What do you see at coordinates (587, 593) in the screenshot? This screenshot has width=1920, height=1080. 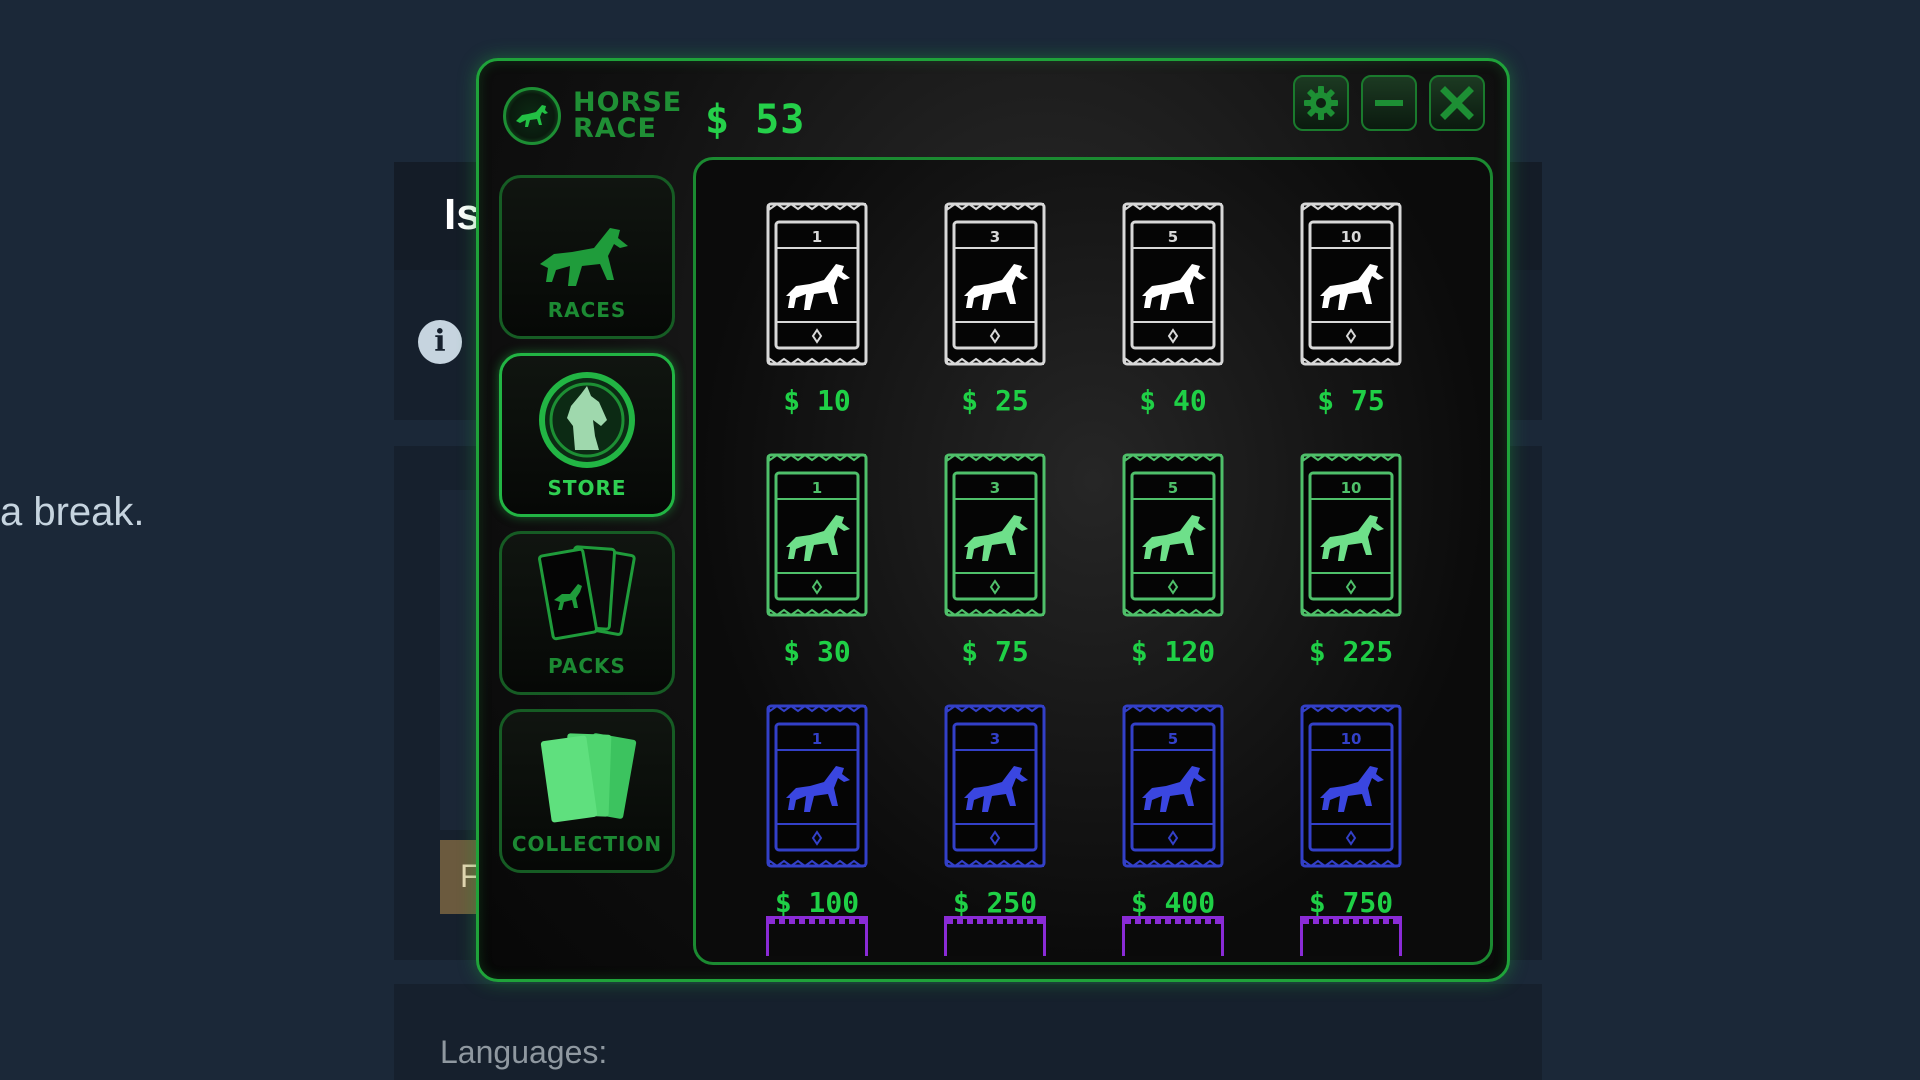 I see `packs-icon` at bounding box center [587, 593].